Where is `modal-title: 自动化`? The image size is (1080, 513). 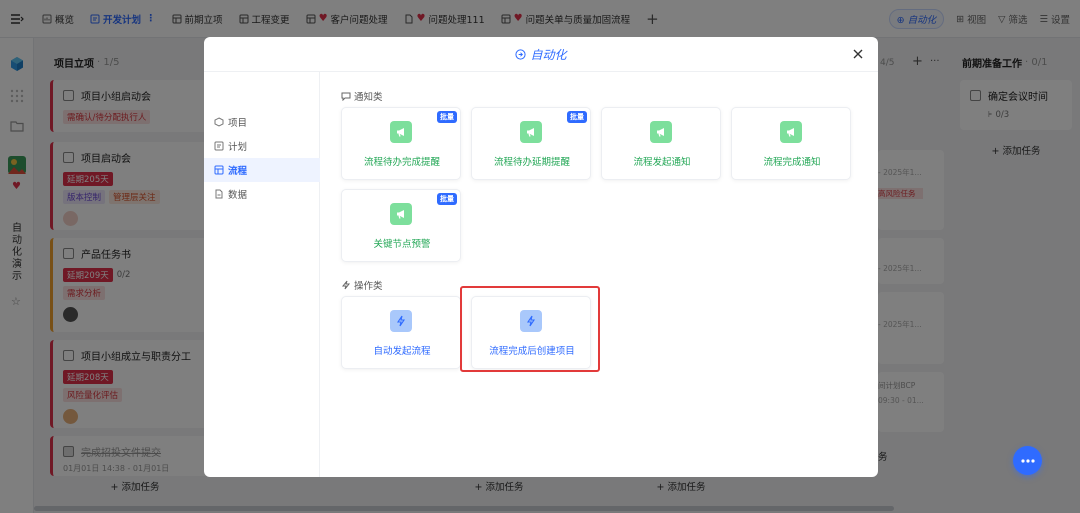
modal-title: 自动化 is located at coordinates (548, 54).